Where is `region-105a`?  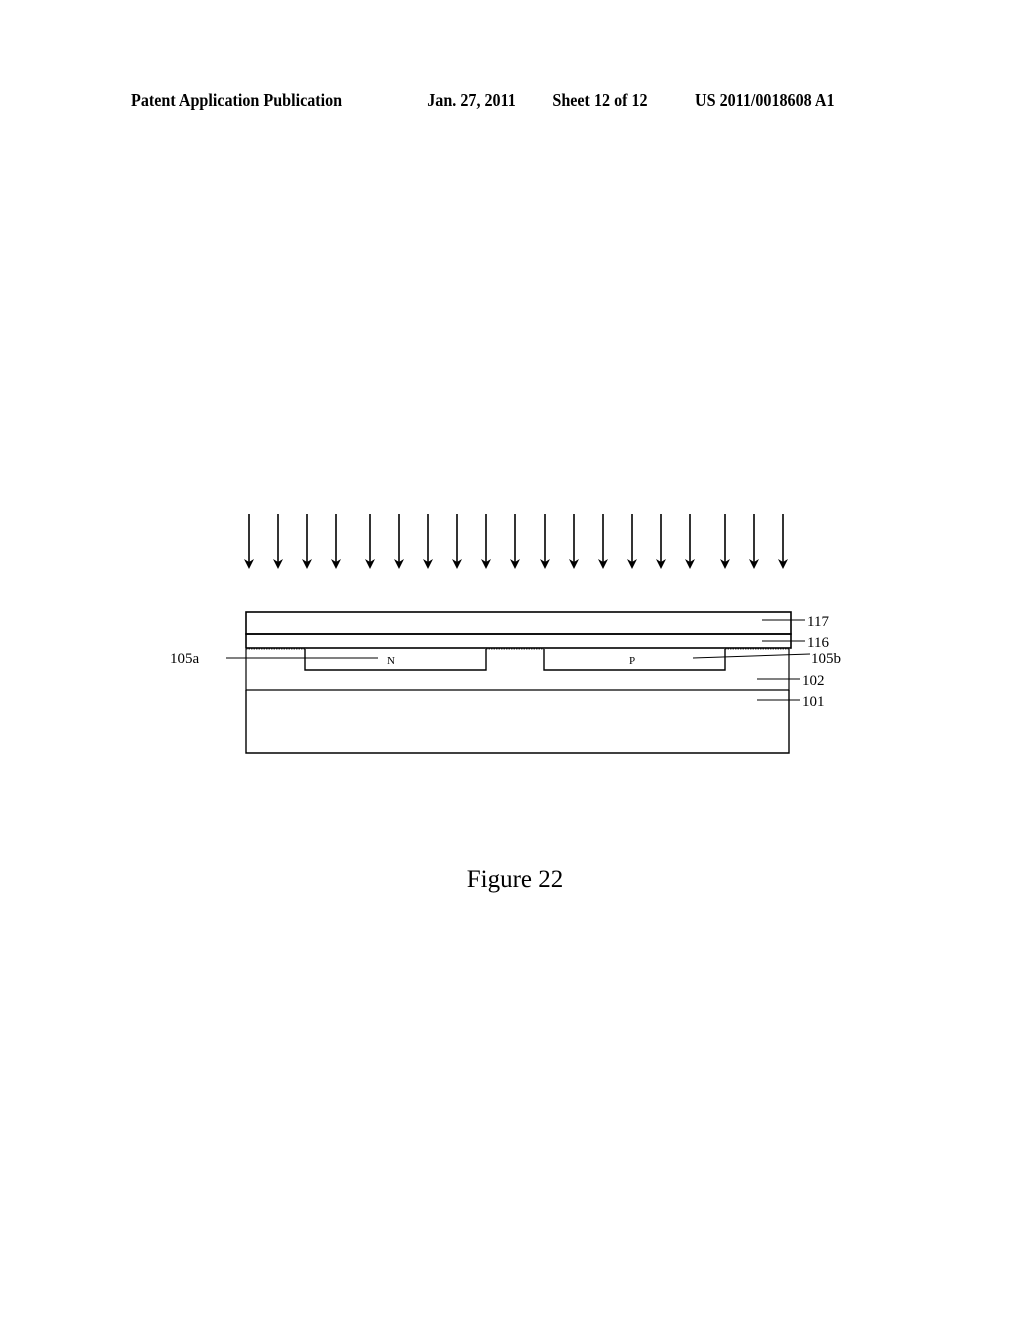 region-105a is located at coordinates (395, 660).